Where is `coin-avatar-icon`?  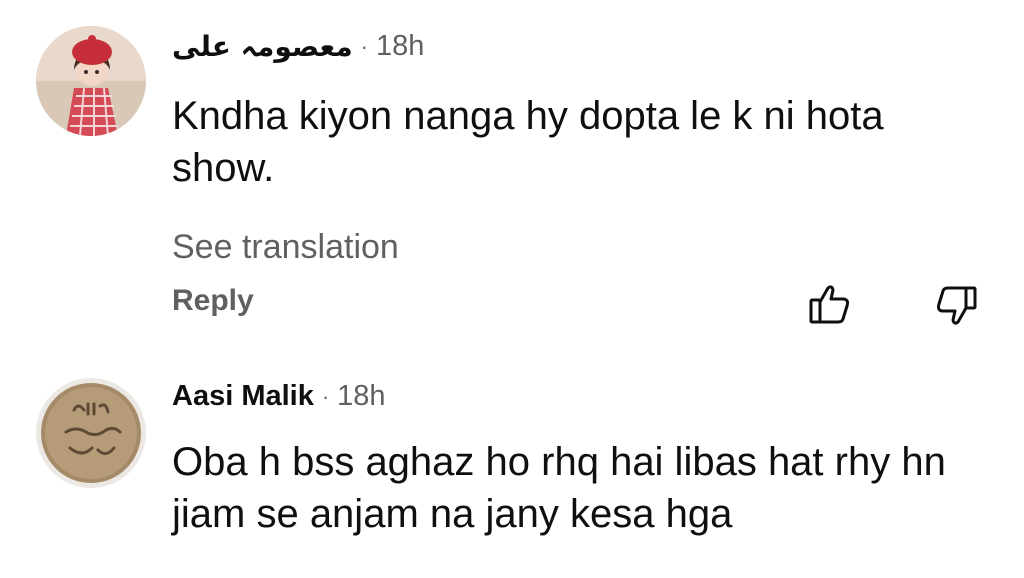 coin-avatar-icon is located at coordinates (91, 433).